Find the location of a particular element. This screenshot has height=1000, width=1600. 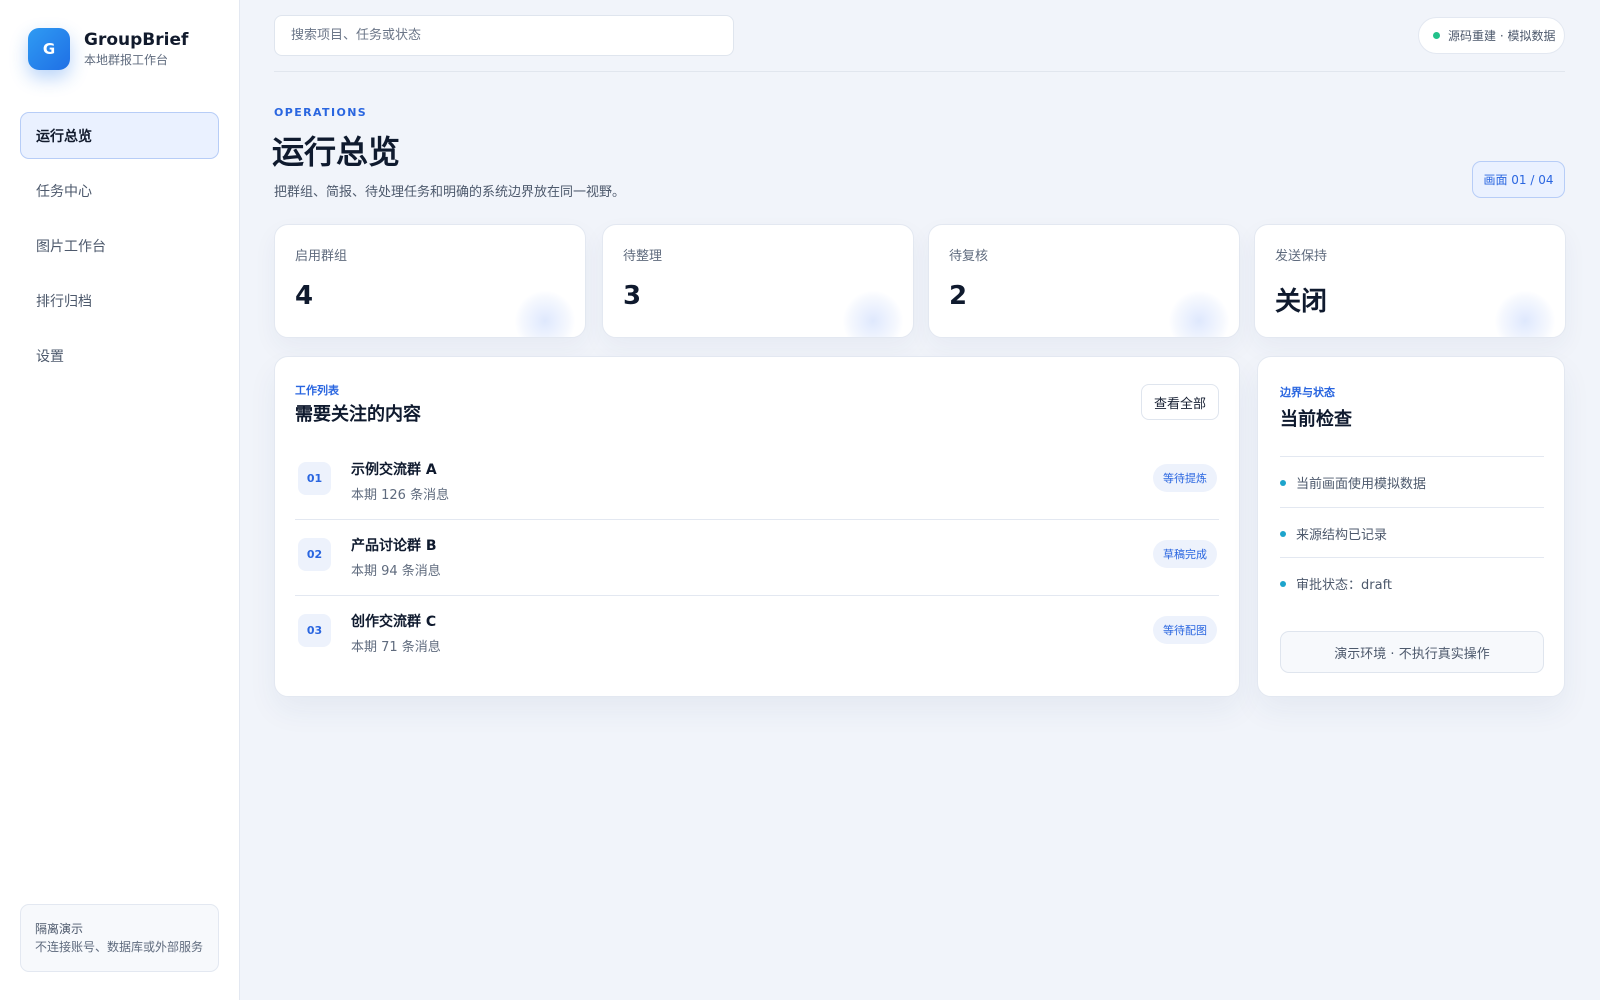

check-title: 当前检查 is located at coordinates (1316, 419).